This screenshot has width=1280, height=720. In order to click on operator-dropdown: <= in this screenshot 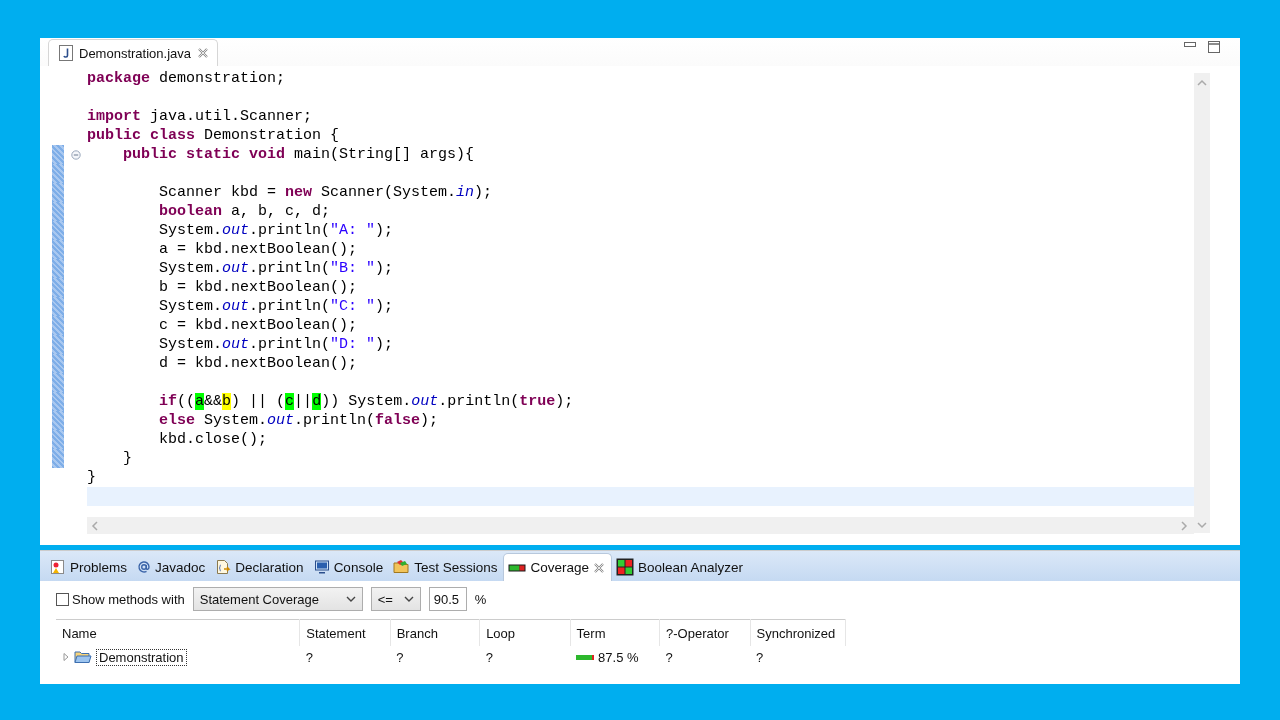, I will do `click(395, 599)`.